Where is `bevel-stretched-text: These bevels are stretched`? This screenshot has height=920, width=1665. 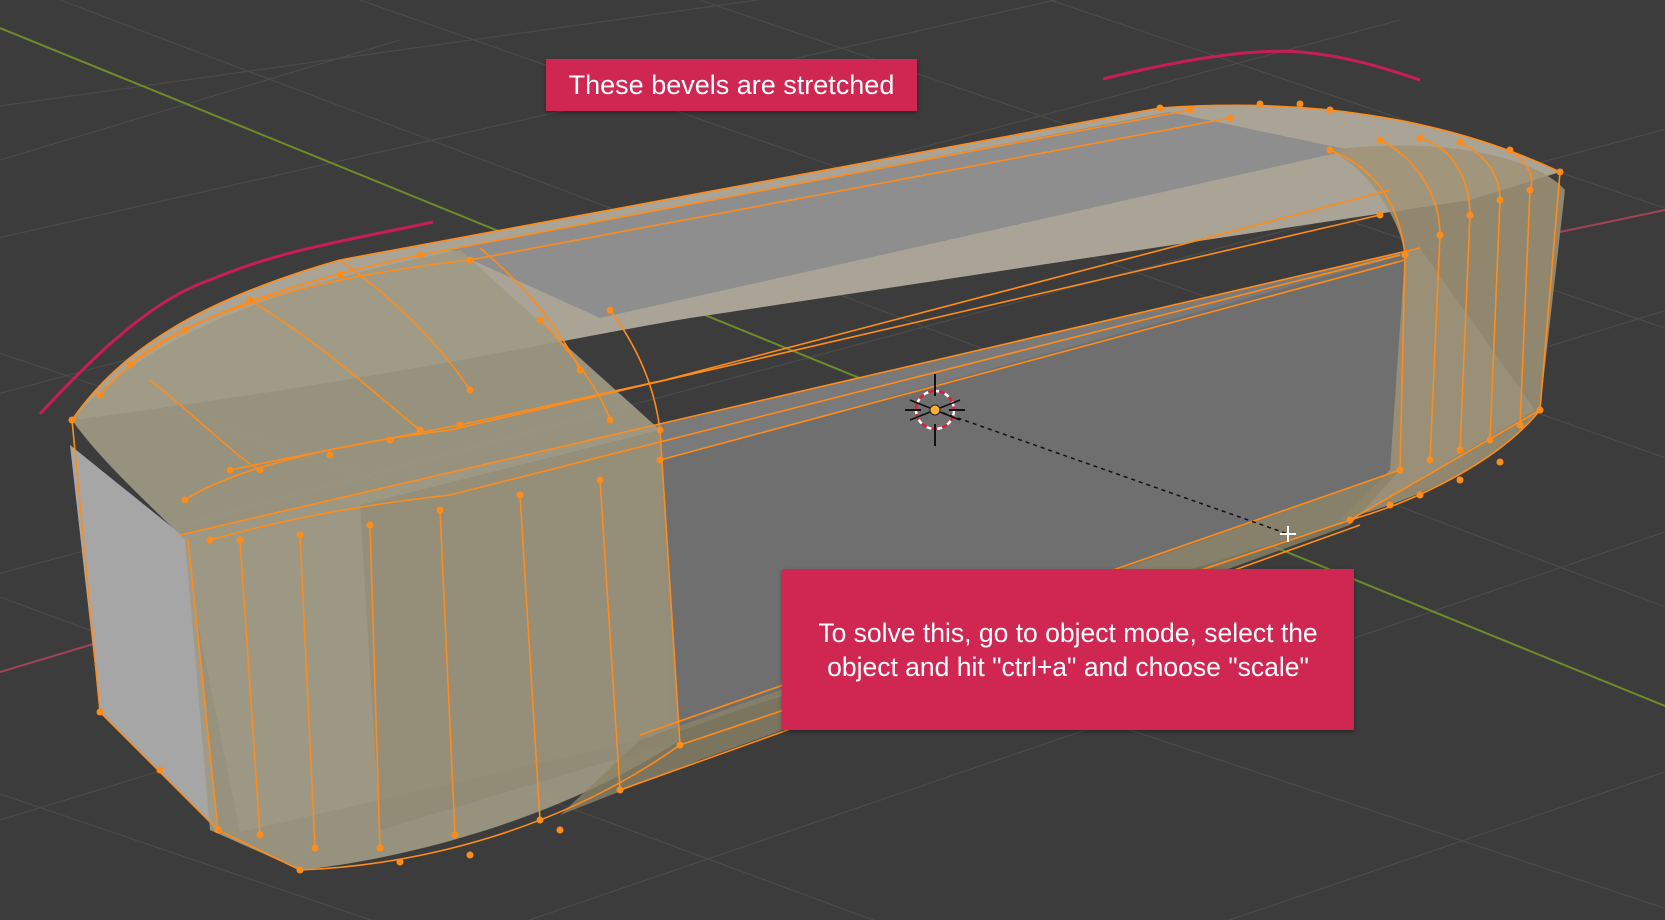 bevel-stretched-text: These bevels are stretched is located at coordinates (731, 85).